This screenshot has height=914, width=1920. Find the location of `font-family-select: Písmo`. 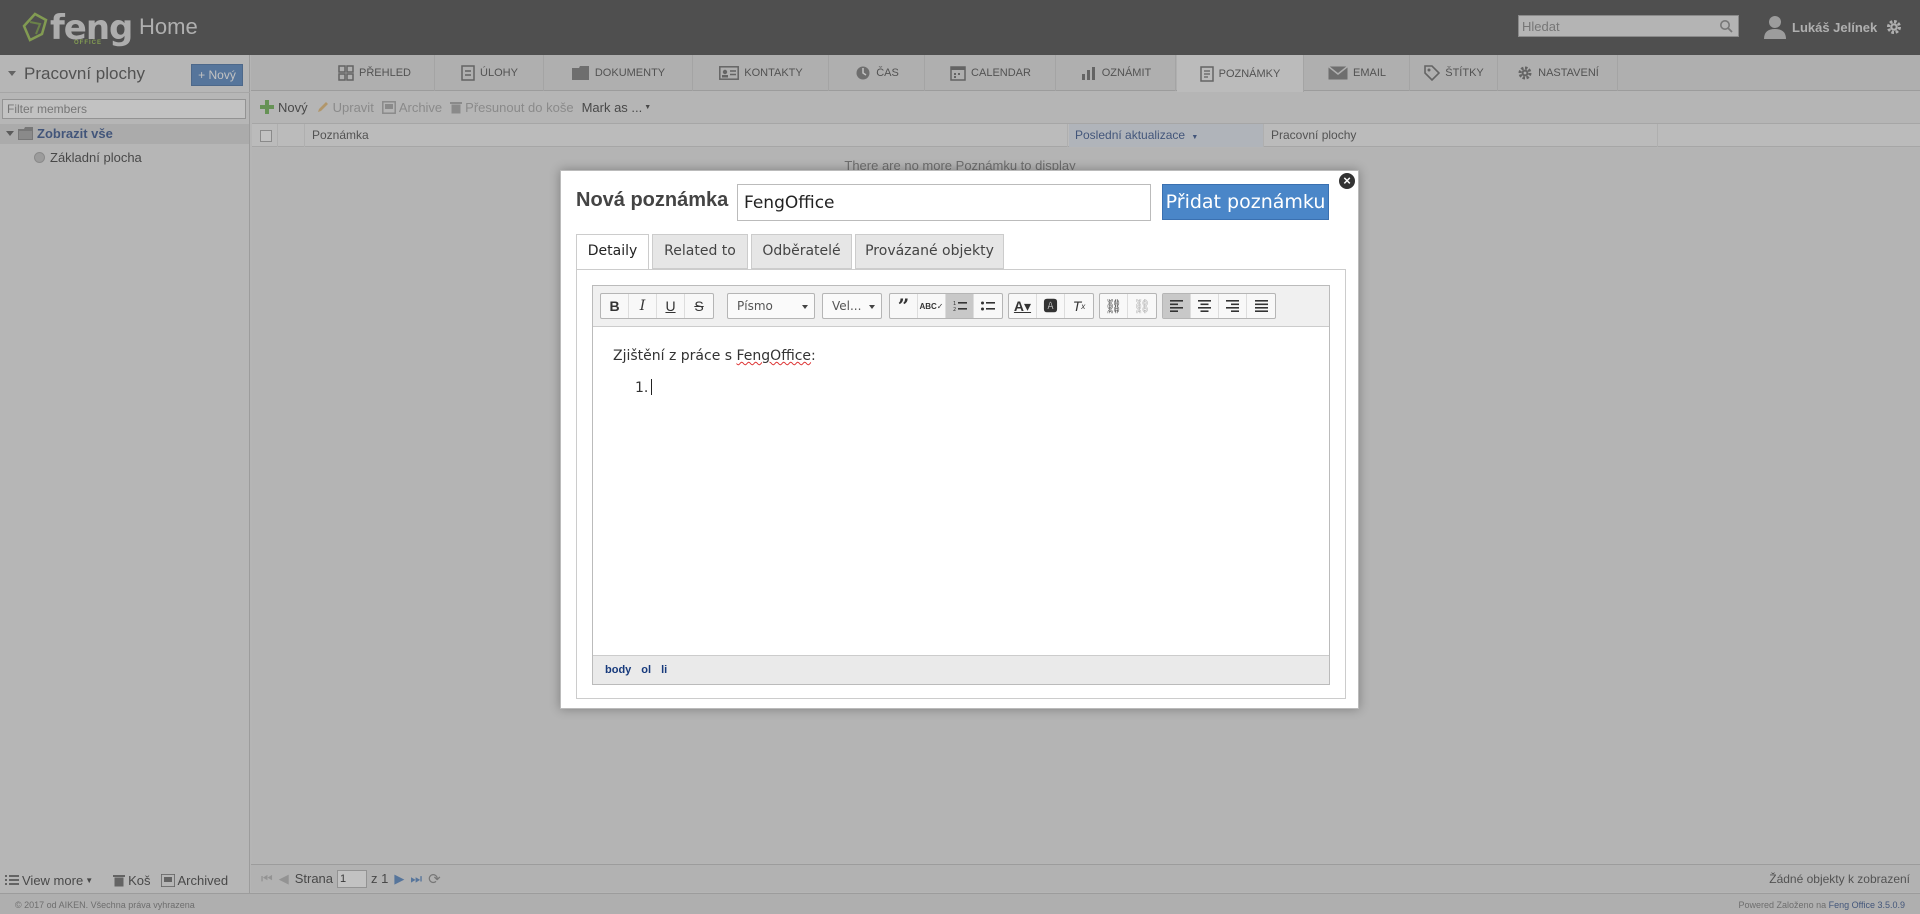

font-family-select: Písmo is located at coordinates (771, 306).